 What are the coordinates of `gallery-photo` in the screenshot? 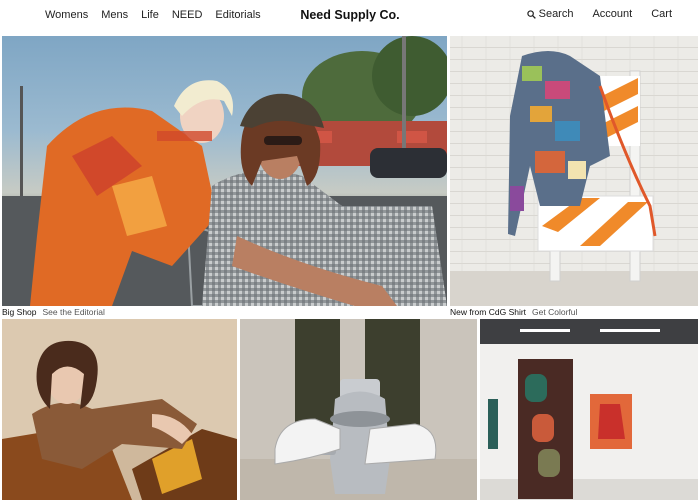 It's located at (589, 409).